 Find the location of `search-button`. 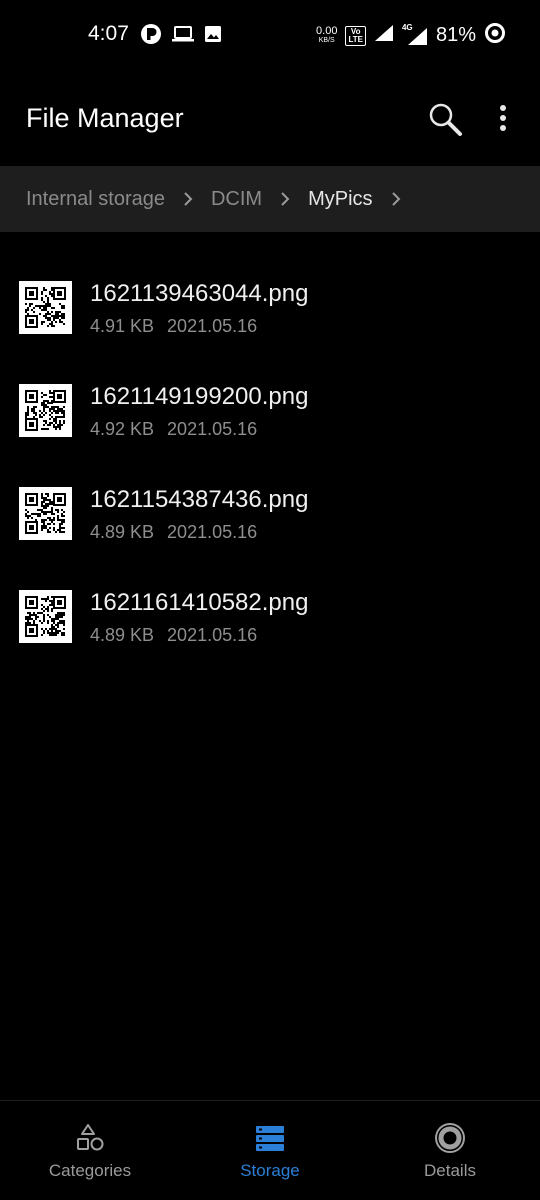

search-button is located at coordinates (446, 120).